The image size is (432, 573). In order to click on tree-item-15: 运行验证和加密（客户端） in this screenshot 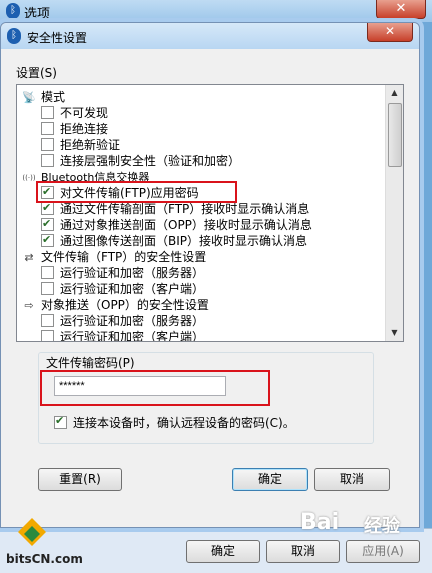, I will do `click(123, 335)`.